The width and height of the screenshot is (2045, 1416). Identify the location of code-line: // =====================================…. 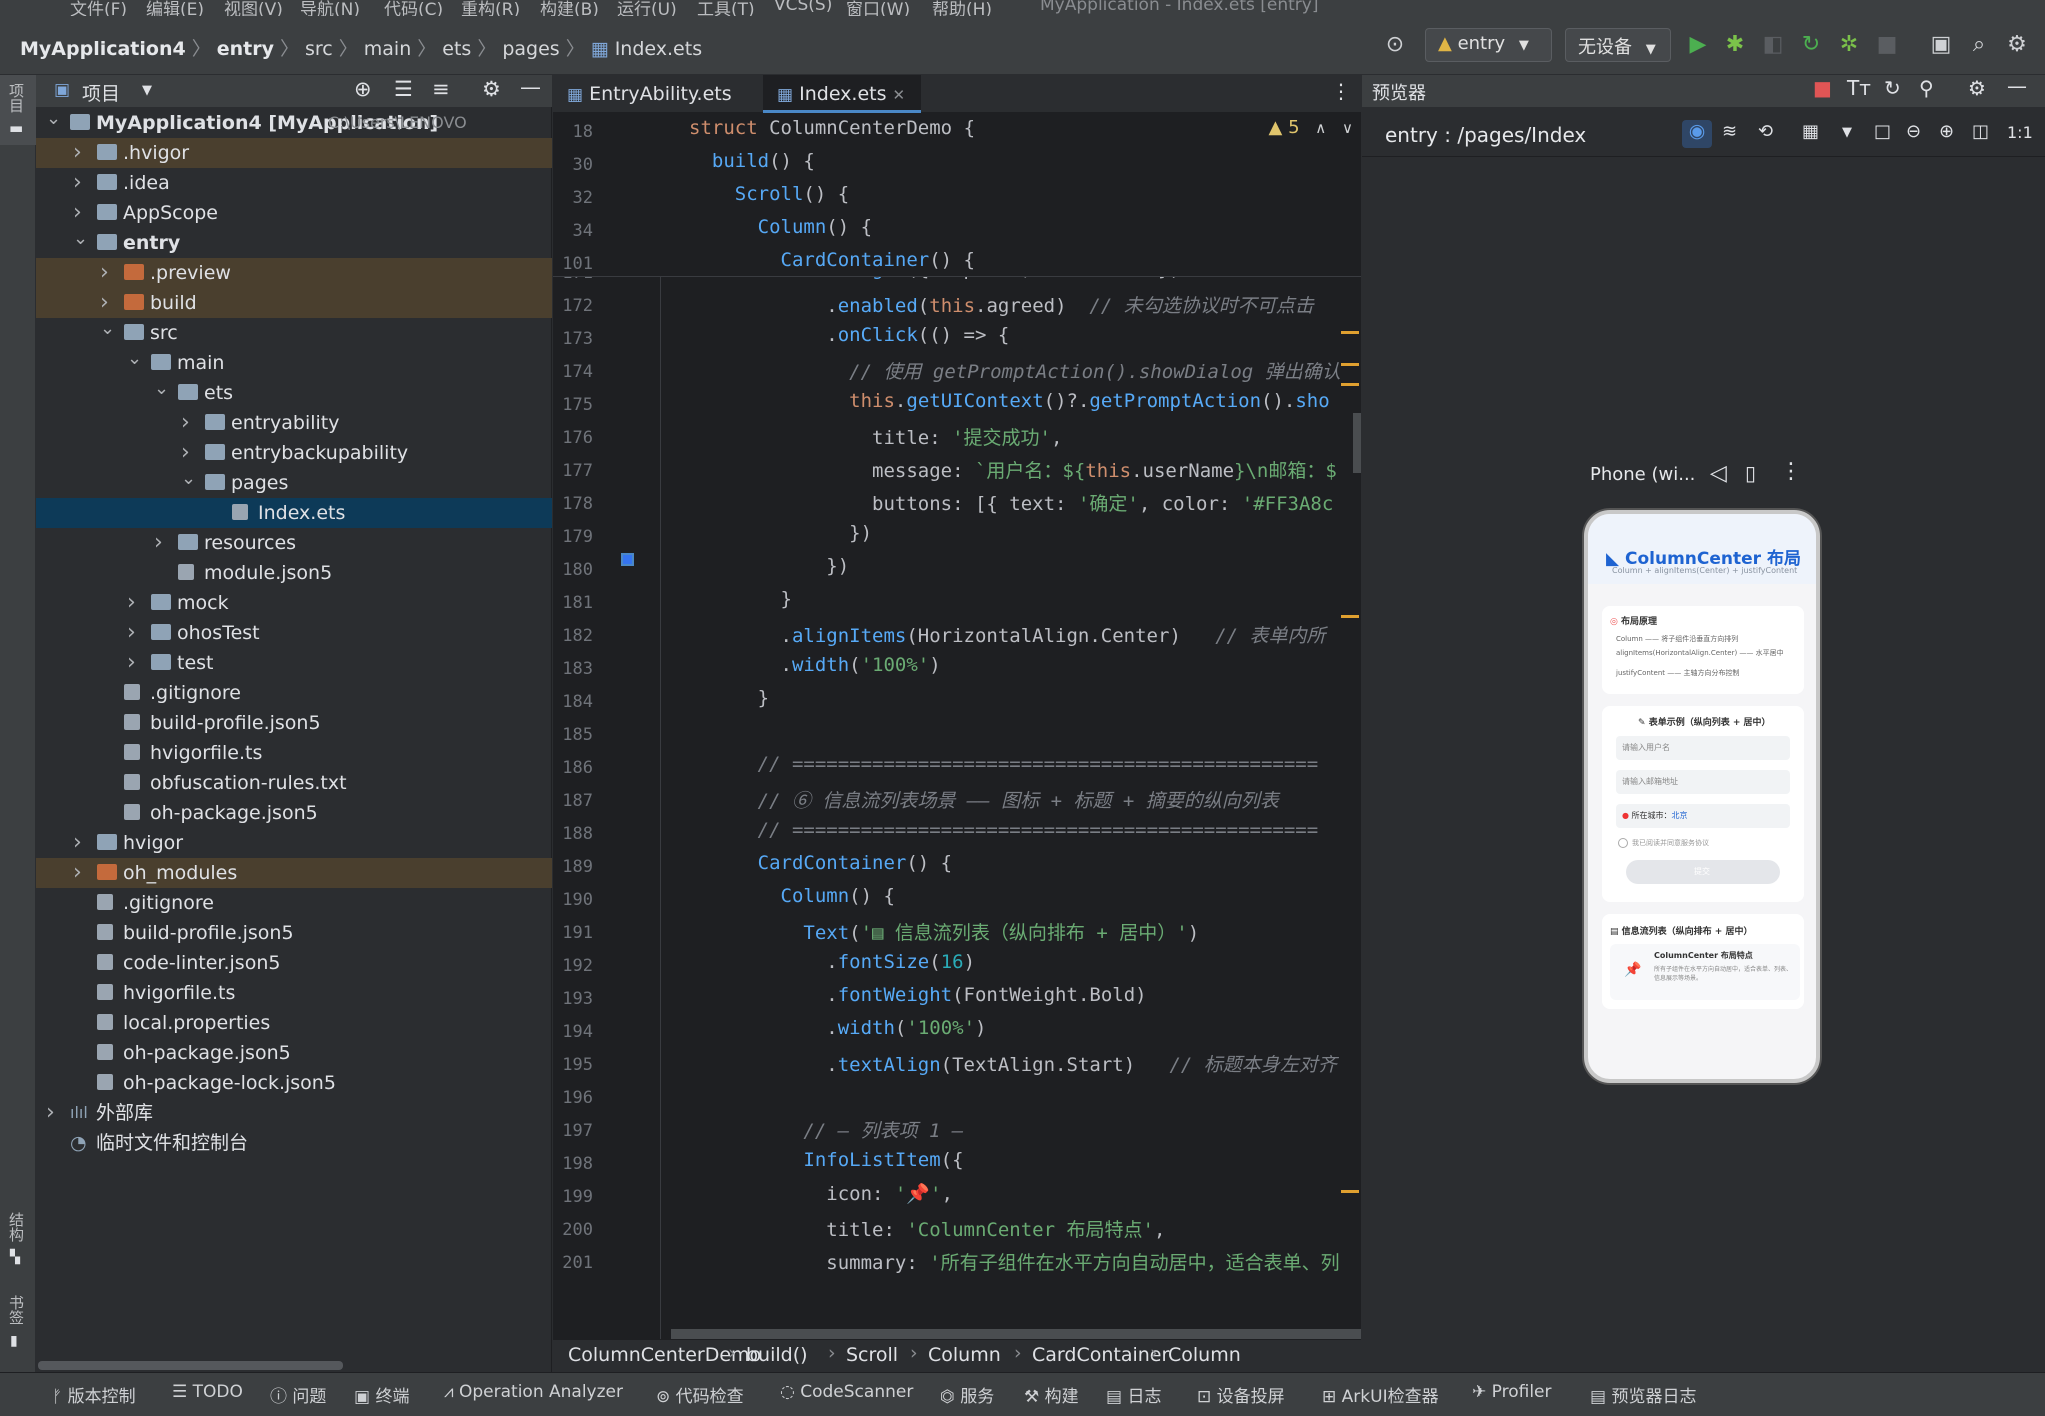
(1004, 764).